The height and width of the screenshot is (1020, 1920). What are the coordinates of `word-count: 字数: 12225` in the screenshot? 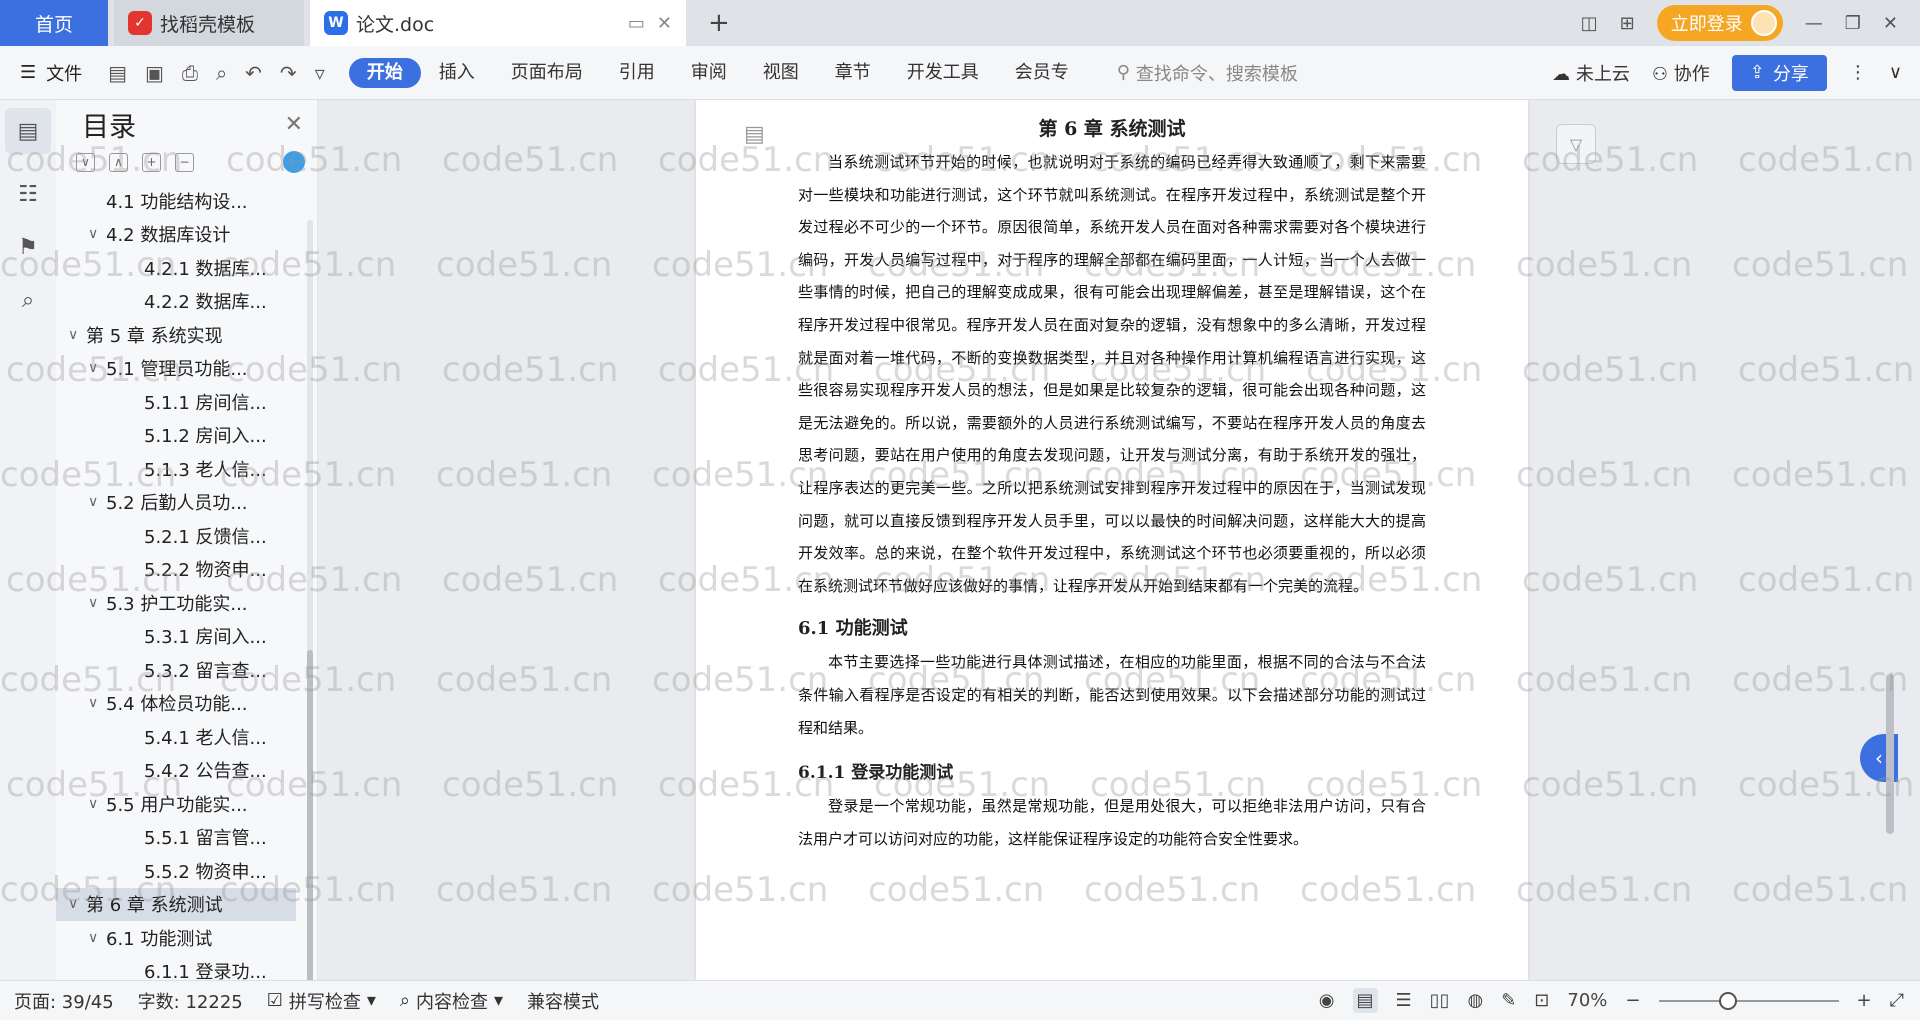 It's located at (190, 1001).